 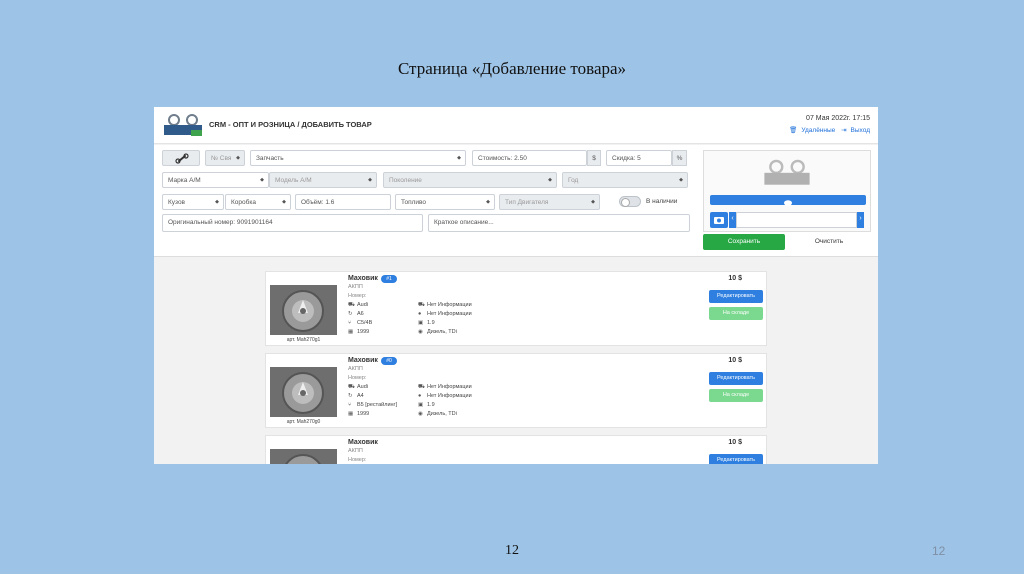 What do you see at coordinates (365, 323) in the screenshot?
I see `product-generation: C5/4B` at bounding box center [365, 323].